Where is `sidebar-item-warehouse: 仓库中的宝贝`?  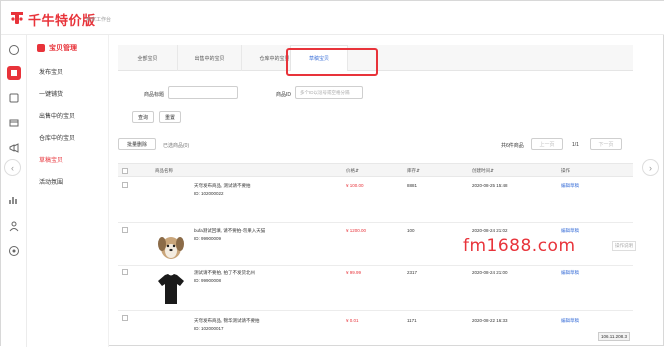 sidebar-item-warehouse: 仓库中的宝贝 is located at coordinates (57, 137).